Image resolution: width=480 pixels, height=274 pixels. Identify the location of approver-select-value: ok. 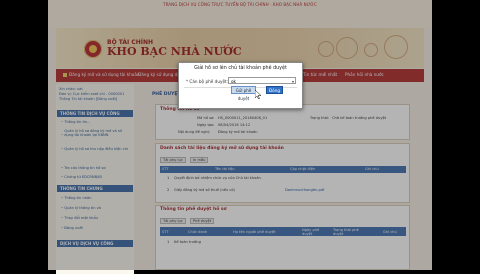
(233, 81).